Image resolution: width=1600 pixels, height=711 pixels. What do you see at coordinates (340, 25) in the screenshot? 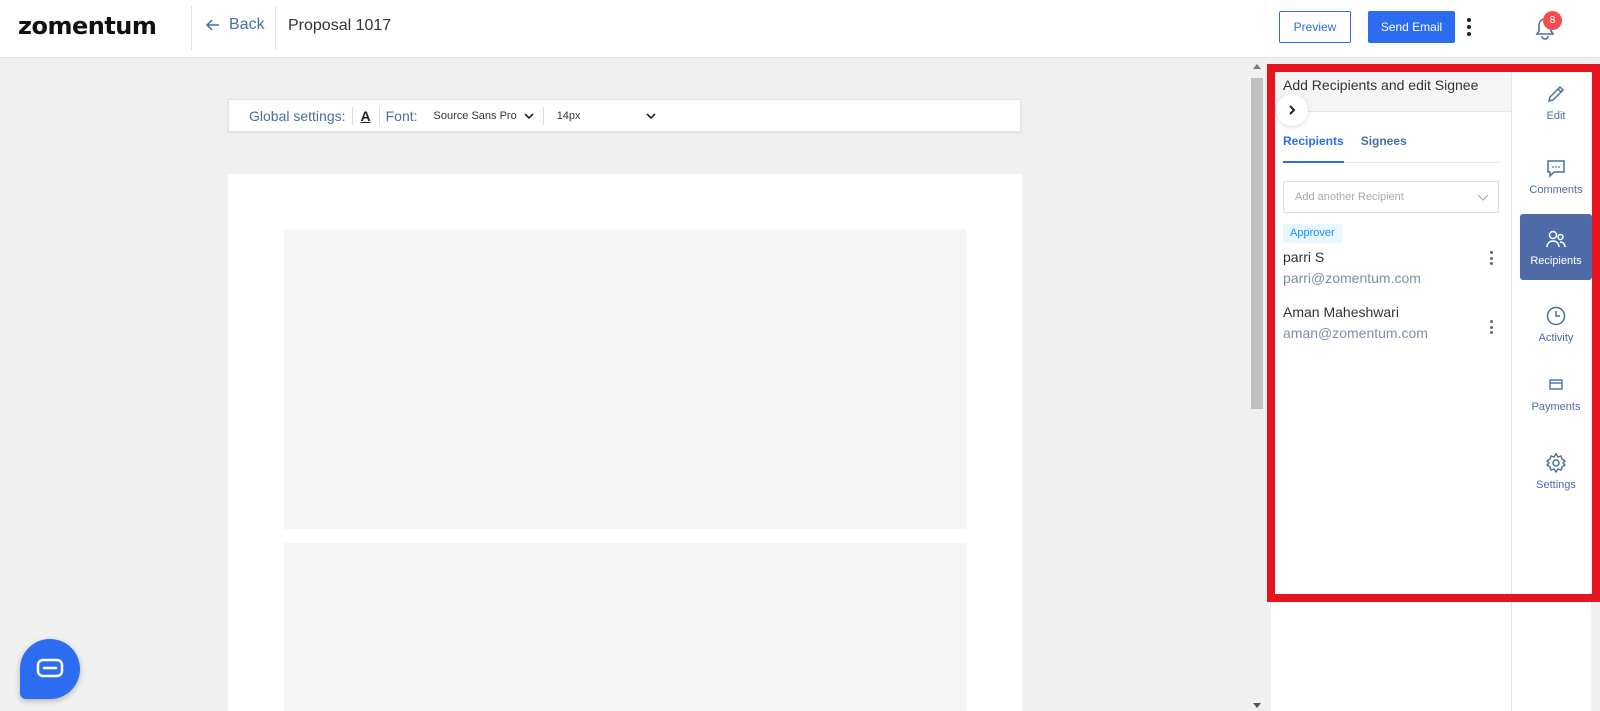
I see `proposal-title: Proposal 1017` at bounding box center [340, 25].